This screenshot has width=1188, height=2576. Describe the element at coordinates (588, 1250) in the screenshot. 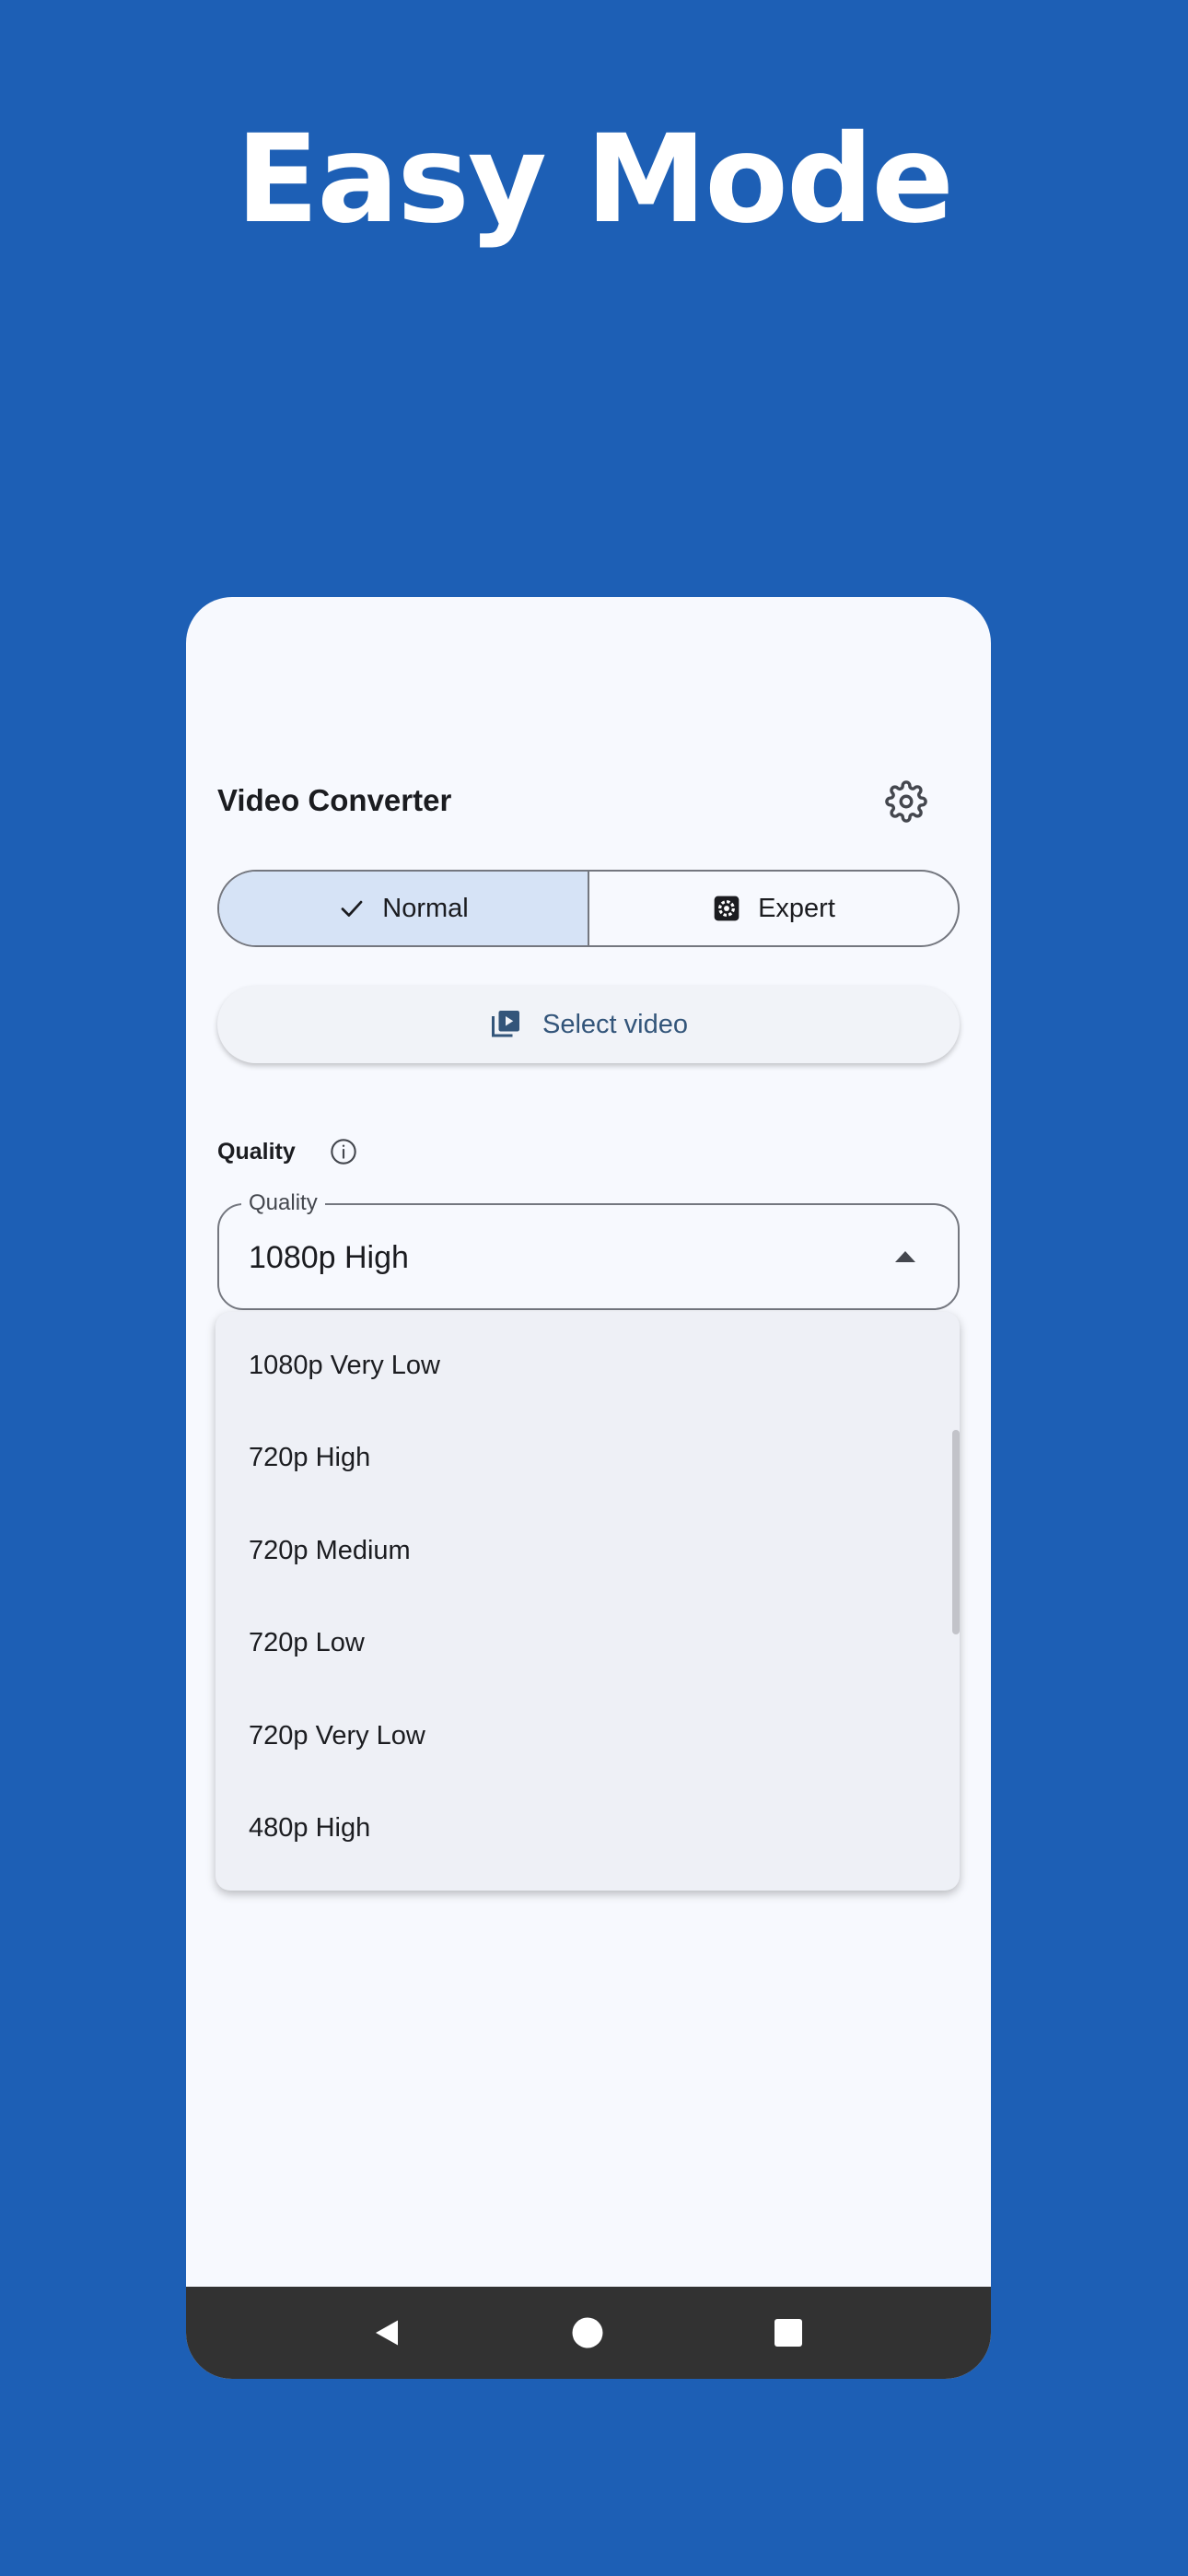

I see `quality-dropdown: Quality 1080p High` at that location.